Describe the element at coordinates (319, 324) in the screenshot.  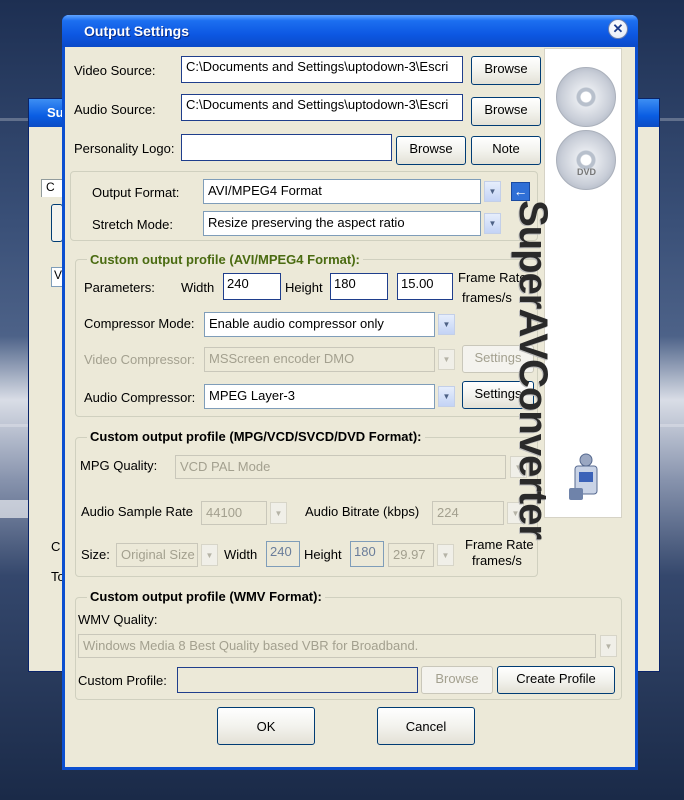
I see `compressor-mode-select: Enable audio compressor only` at that location.